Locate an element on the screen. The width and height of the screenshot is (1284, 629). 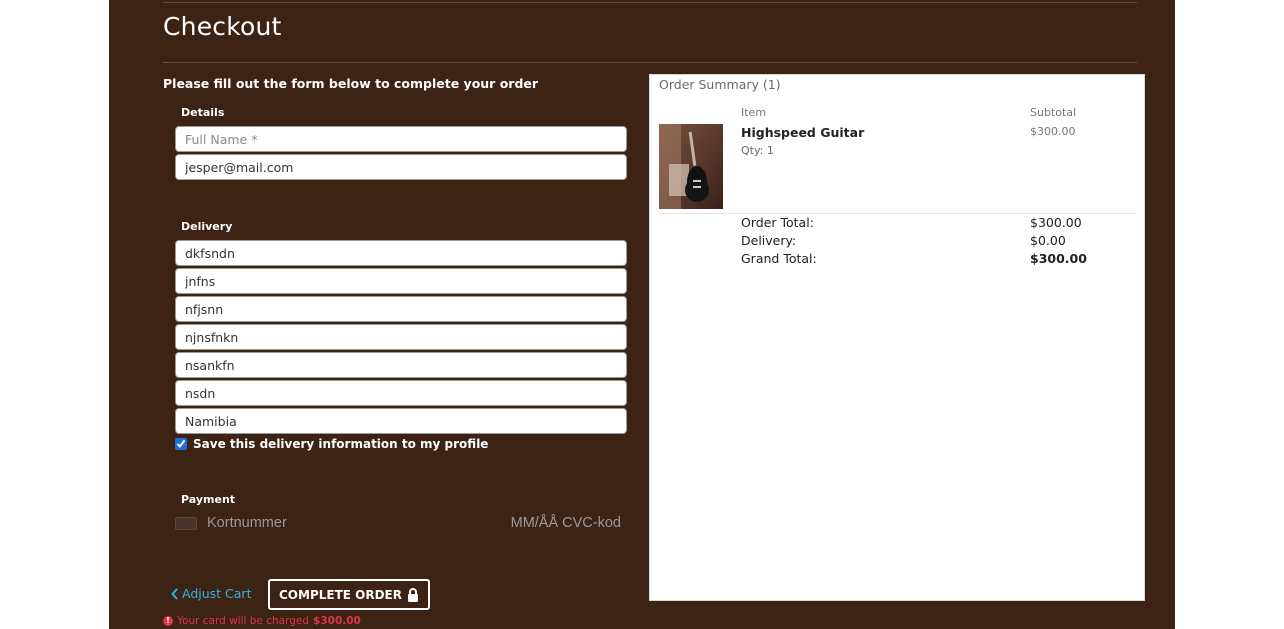
full-name-field is located at coordinates (401, 139).